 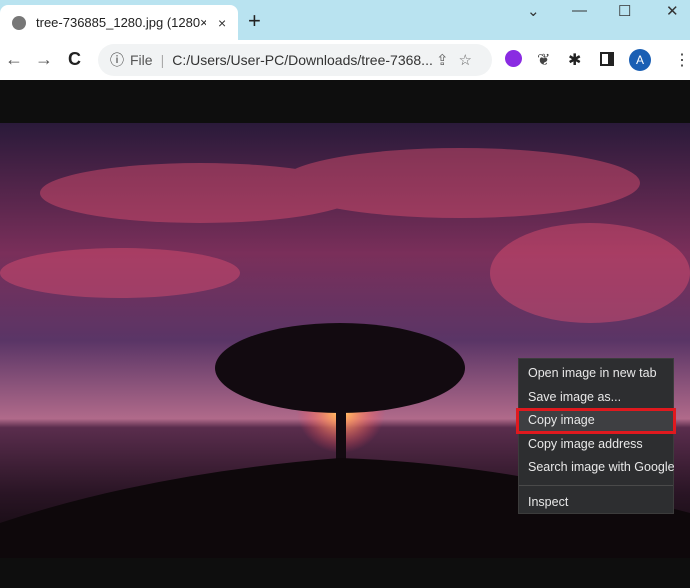 I want to click on forward-button: →, so click(x=44, y=59).